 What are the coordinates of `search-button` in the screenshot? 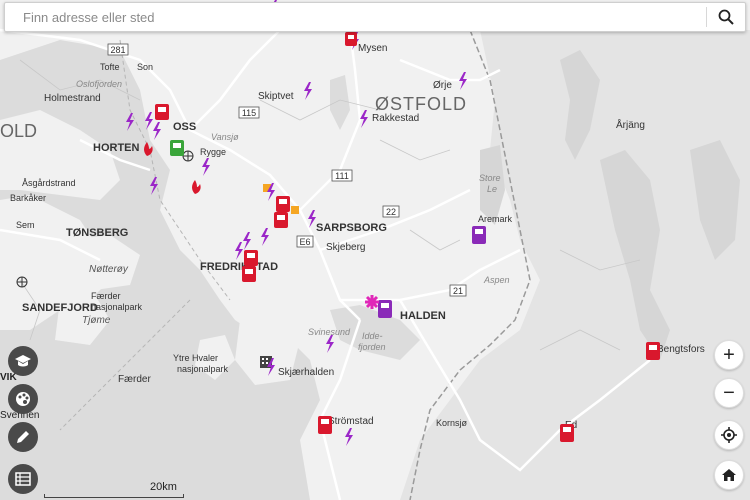 It's located at (726, 17).